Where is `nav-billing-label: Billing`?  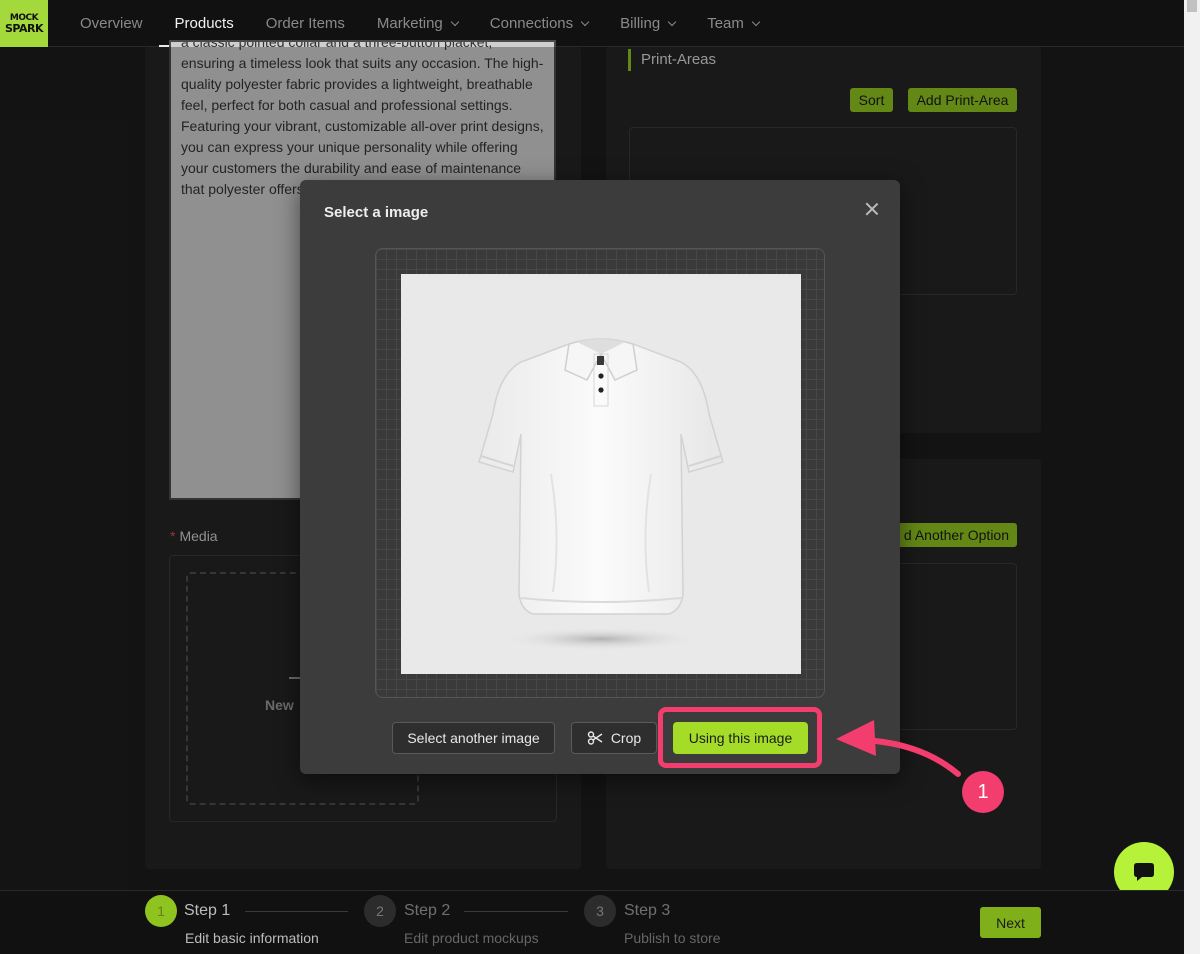
nav-billing-label: Billing is located at coordinates (640, 23).